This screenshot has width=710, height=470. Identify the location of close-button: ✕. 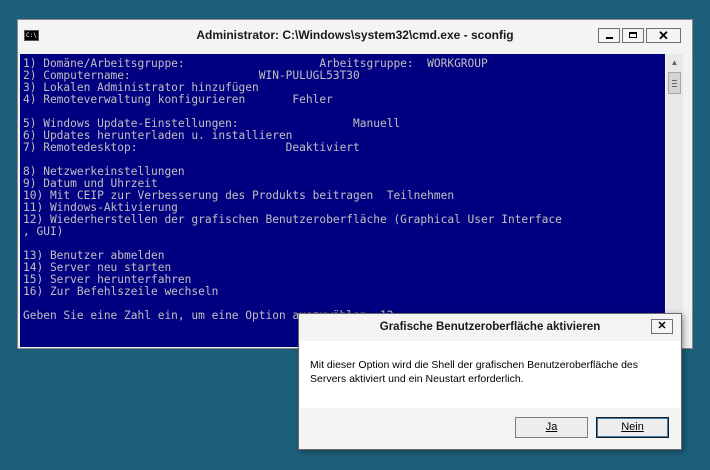
(663, 35).